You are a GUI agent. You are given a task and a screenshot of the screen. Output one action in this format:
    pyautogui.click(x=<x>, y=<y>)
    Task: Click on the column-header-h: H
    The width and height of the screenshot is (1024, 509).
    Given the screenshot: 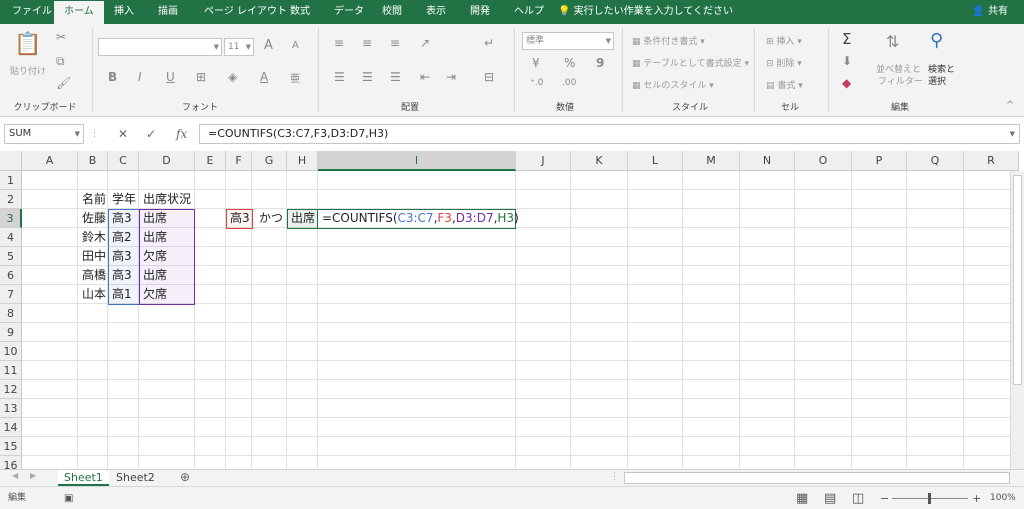 What is the action you would take?
    pyautogui.click(x=302, y=161)
    